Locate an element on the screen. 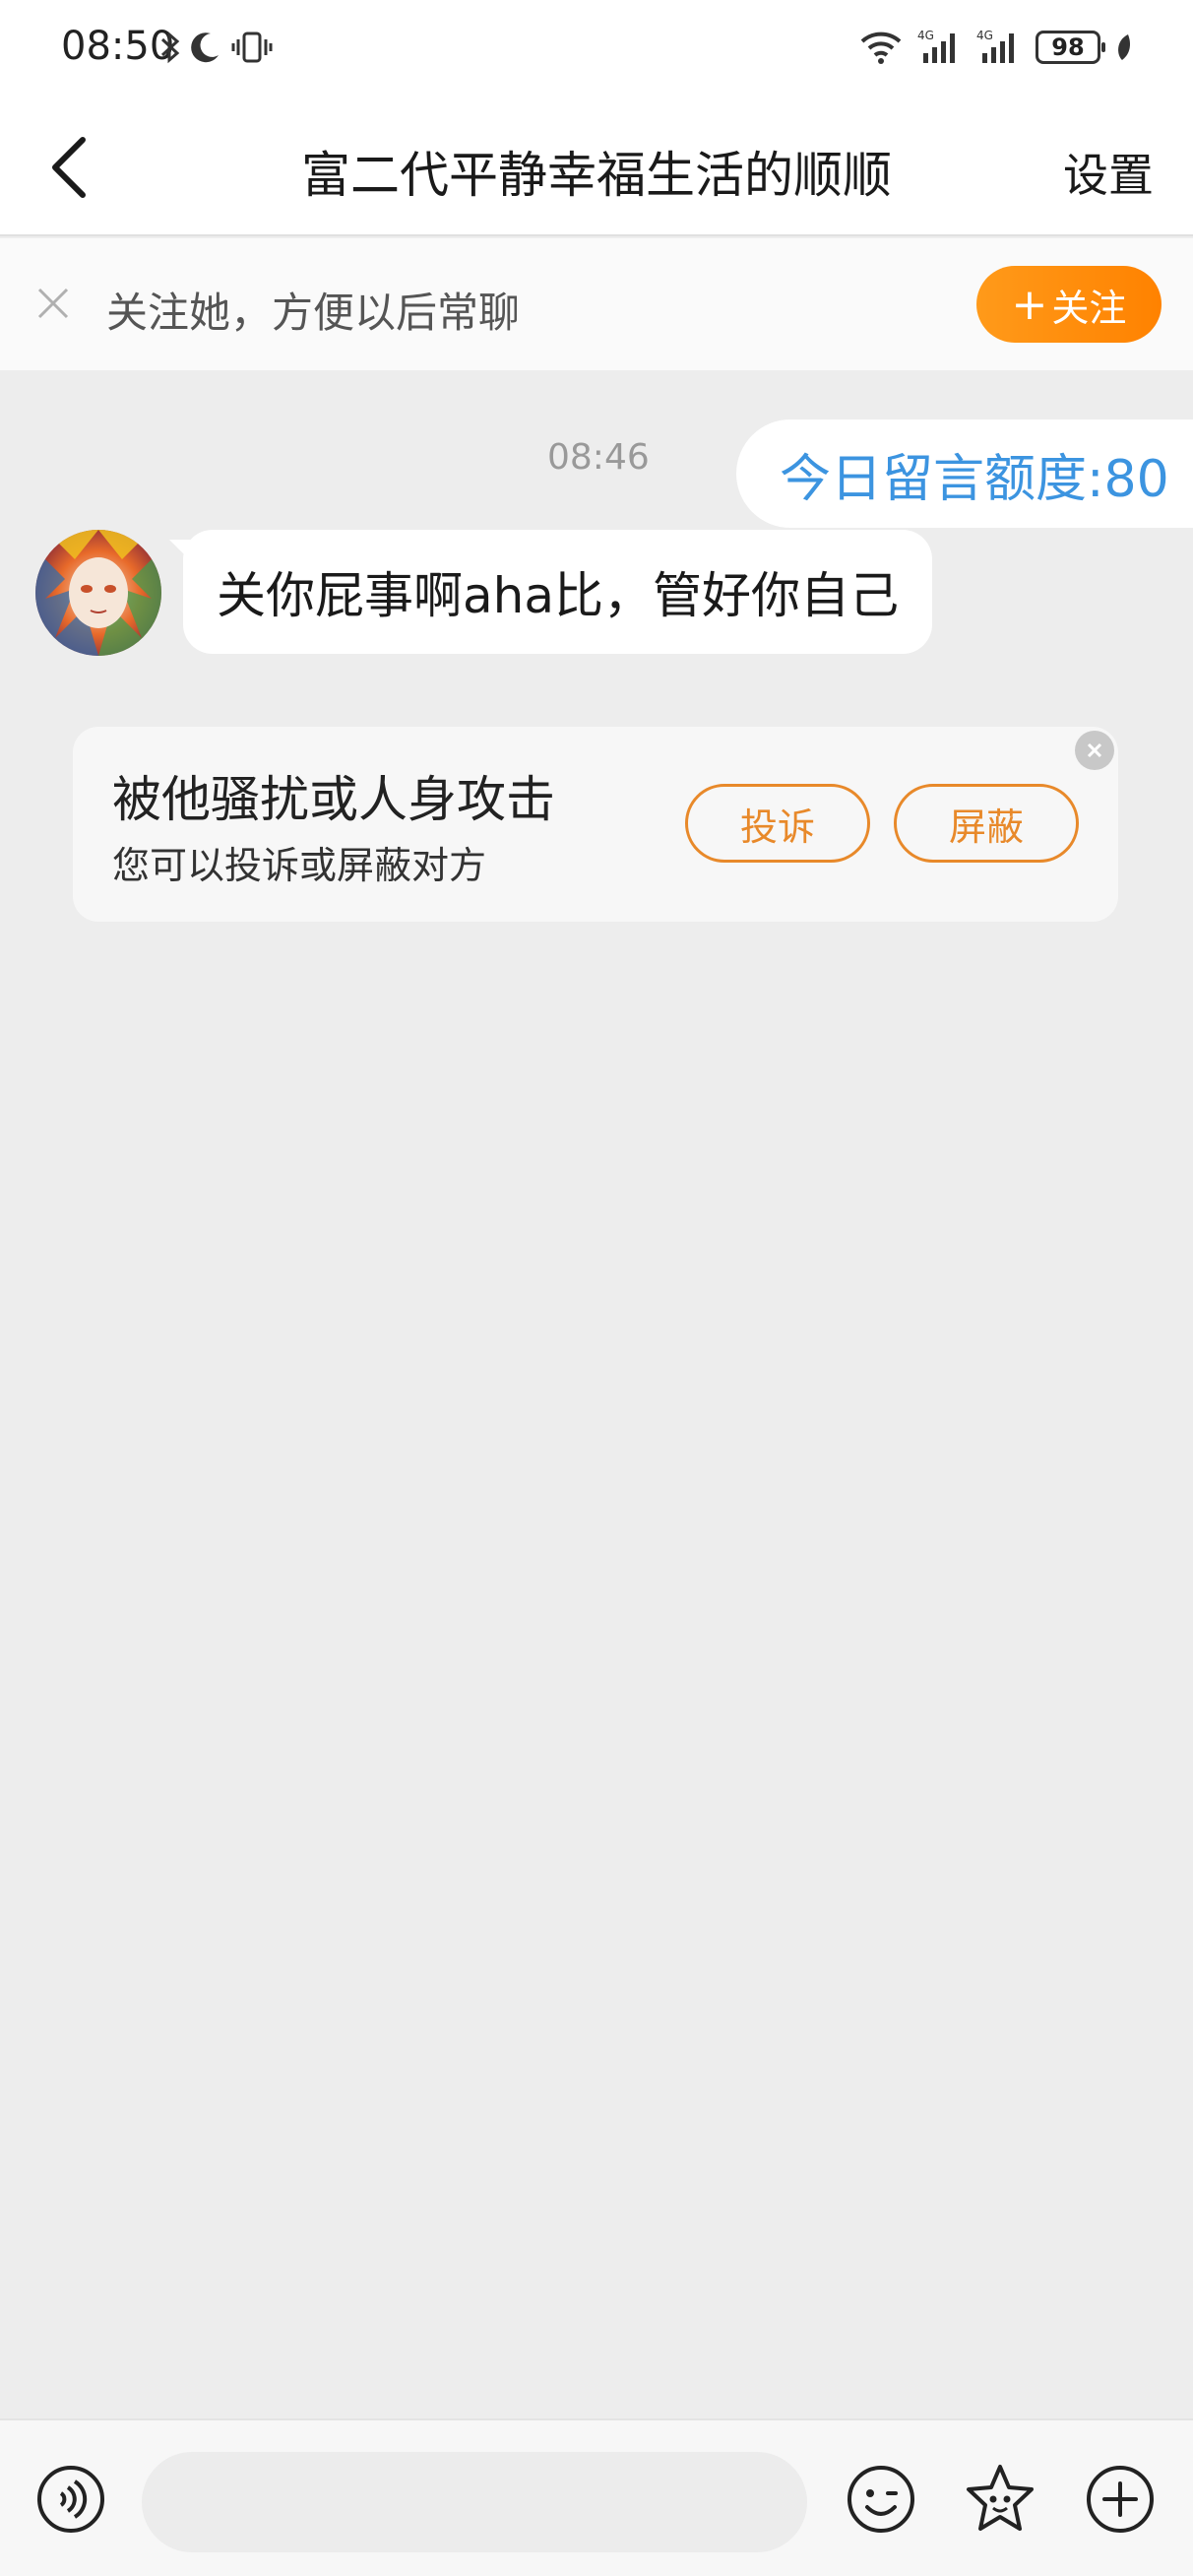  leaf-icon is located at coordinates (1124, 47).